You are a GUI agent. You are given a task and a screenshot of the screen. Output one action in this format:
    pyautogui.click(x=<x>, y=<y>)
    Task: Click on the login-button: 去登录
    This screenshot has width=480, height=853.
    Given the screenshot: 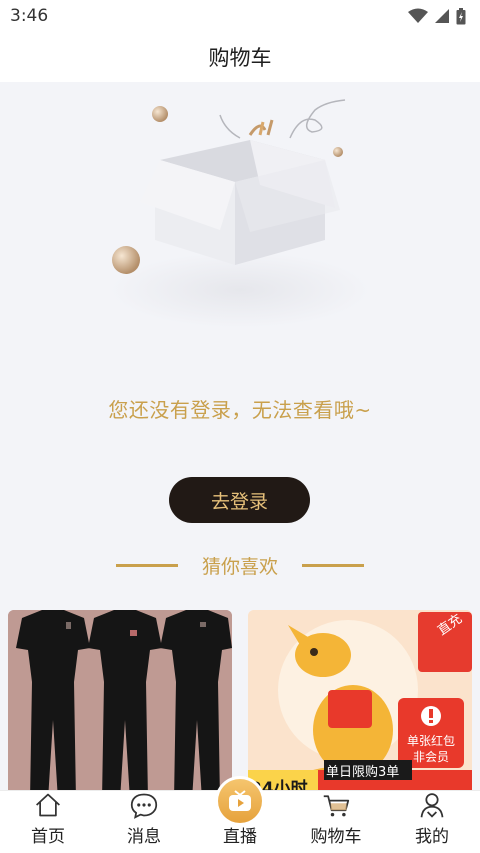 What is the action you would take?
    pyautogui.click(x=239, y=500)
    